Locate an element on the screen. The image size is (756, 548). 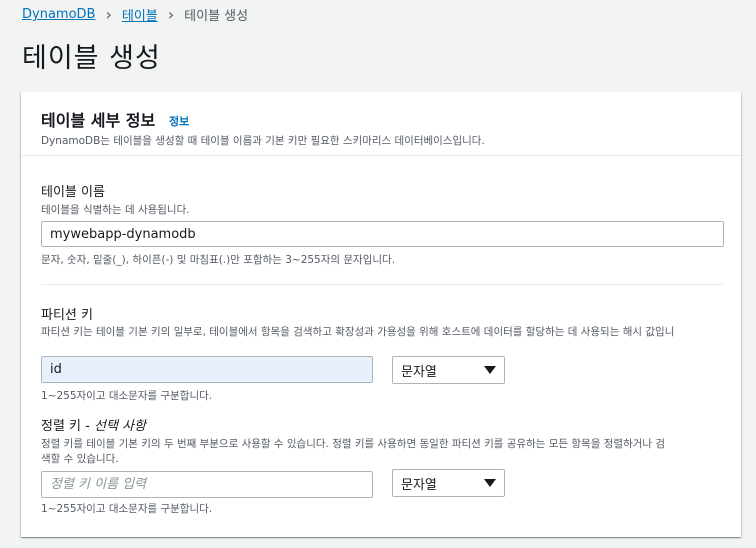
breadcrumb-dynamodb-link: DynamoDB is located at coordinates (58, 14).